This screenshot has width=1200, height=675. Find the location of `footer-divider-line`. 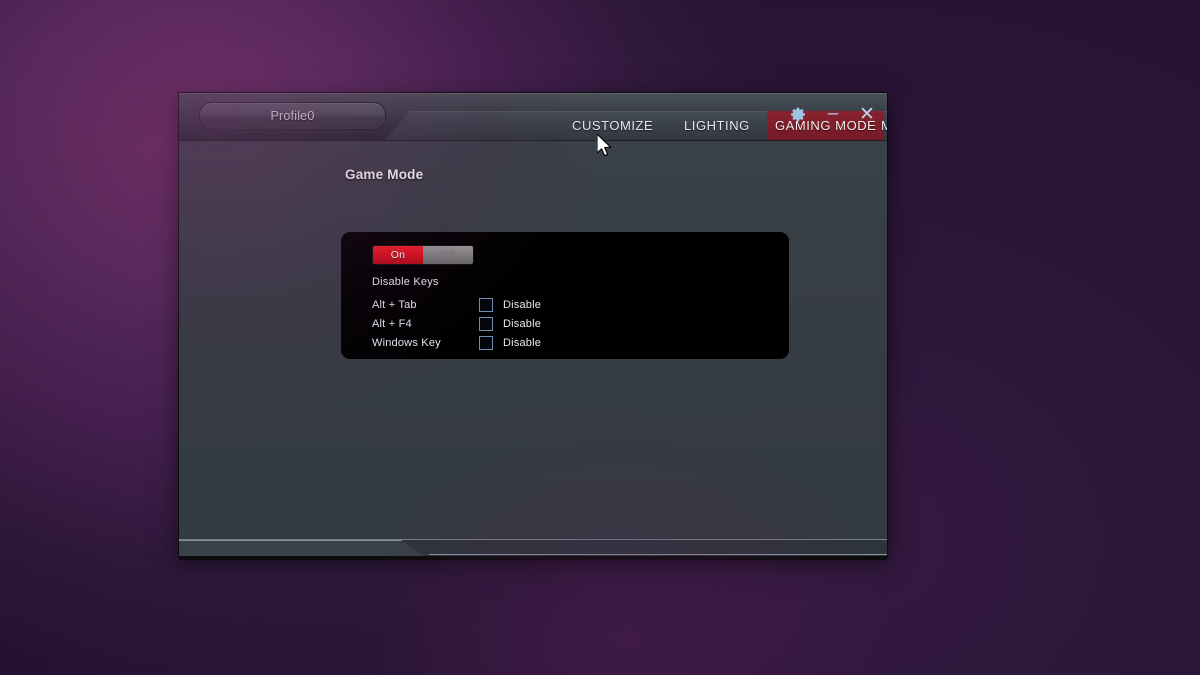

footer-divider-line is located at coordinates (658, 554).